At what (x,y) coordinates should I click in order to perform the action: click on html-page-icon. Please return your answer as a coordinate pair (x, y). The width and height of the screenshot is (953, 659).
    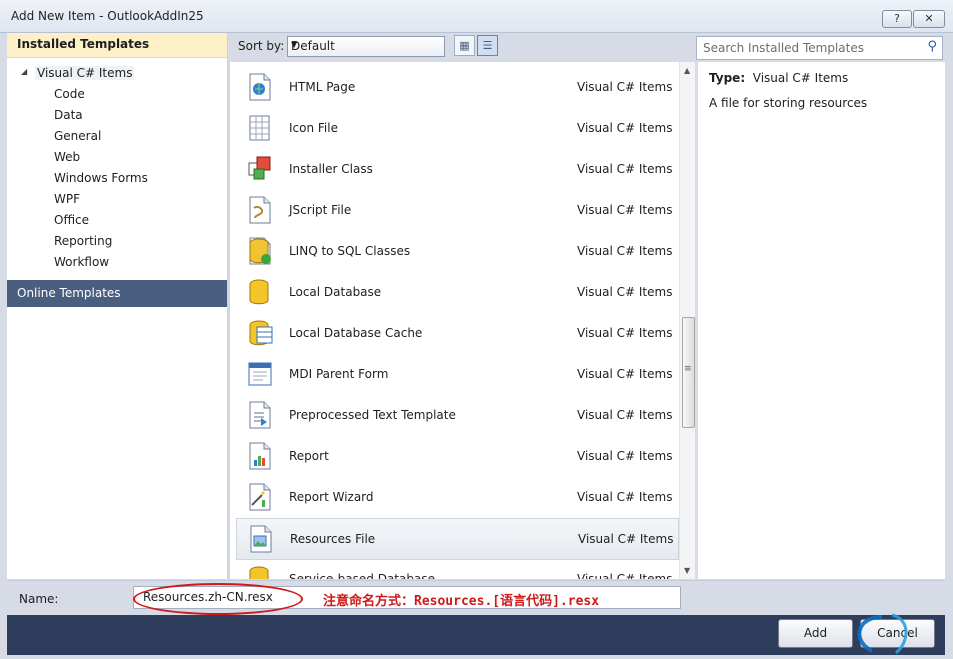
    Looking at the image, I should click on (260, 87).